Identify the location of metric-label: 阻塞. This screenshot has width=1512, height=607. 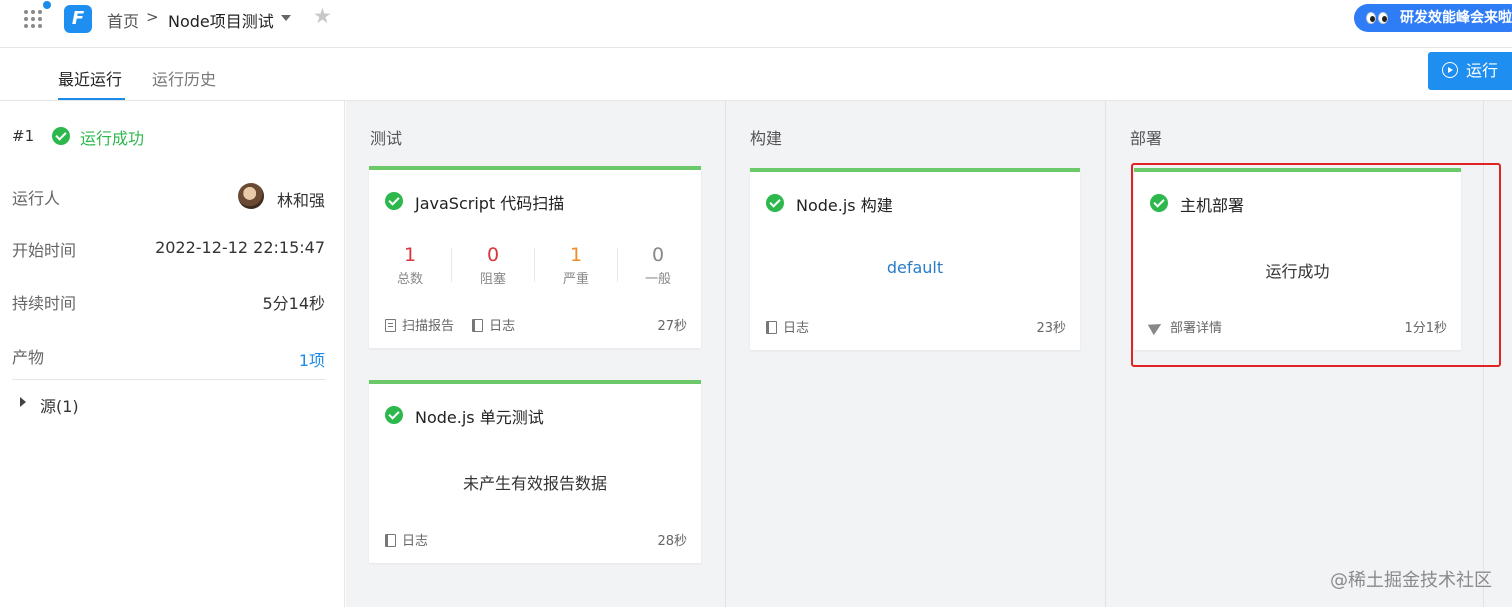
(492, 279).